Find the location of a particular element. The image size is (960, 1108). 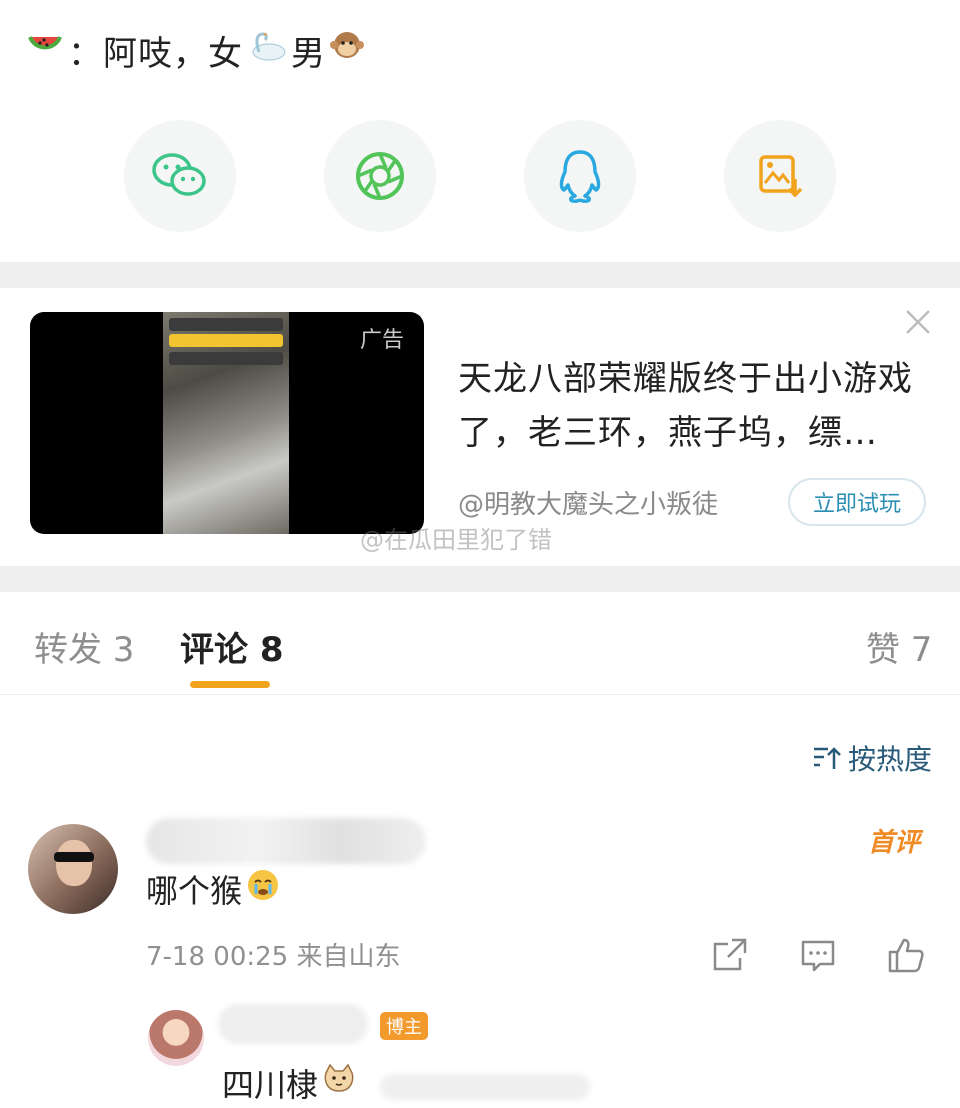

blurred-text is located at coordinates (485, 1087).